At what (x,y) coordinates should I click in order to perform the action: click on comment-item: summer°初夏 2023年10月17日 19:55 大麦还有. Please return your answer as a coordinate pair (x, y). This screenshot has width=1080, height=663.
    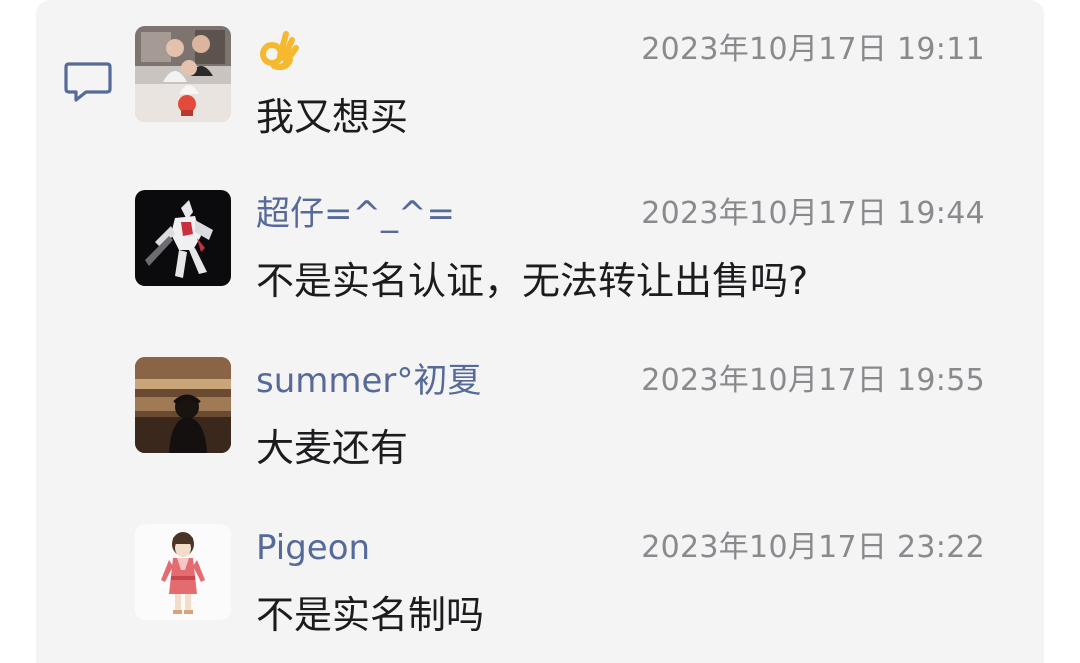
    Looking at the image, I should click on (560, 413).